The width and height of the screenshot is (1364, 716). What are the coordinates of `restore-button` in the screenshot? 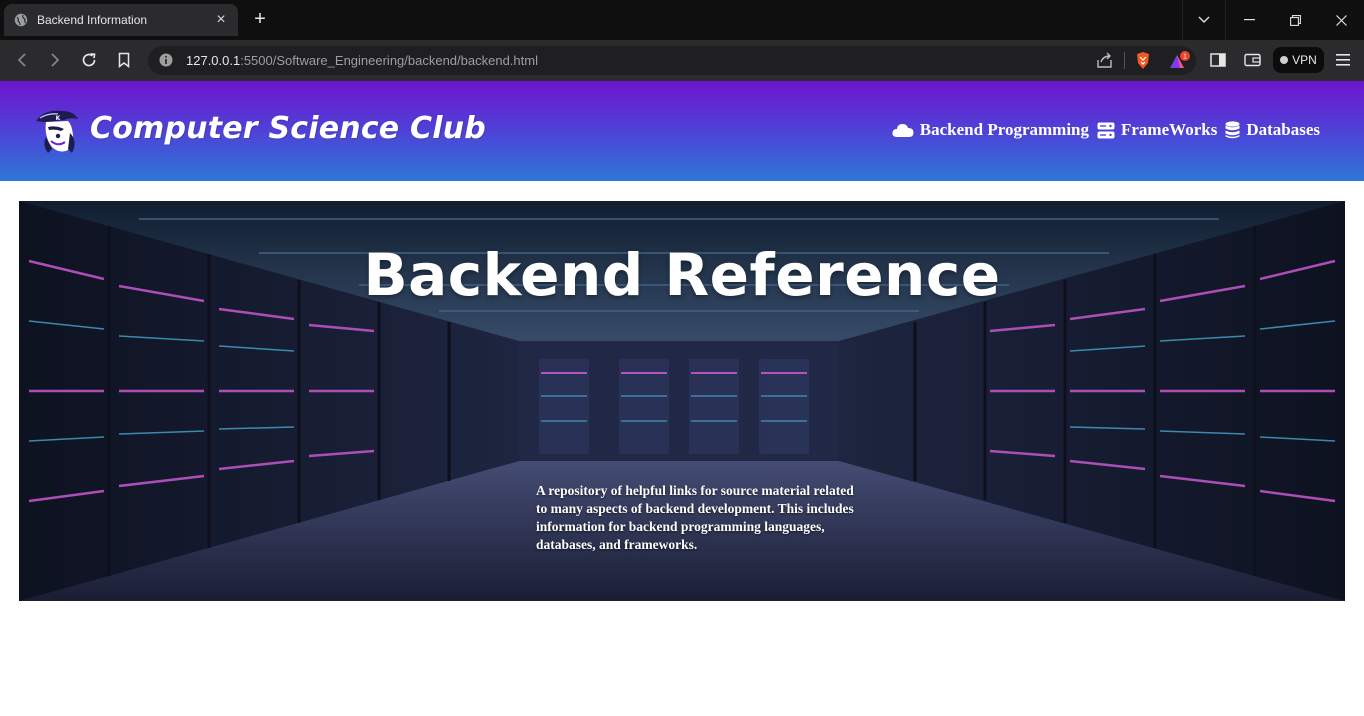 It's located at (1295, 20).